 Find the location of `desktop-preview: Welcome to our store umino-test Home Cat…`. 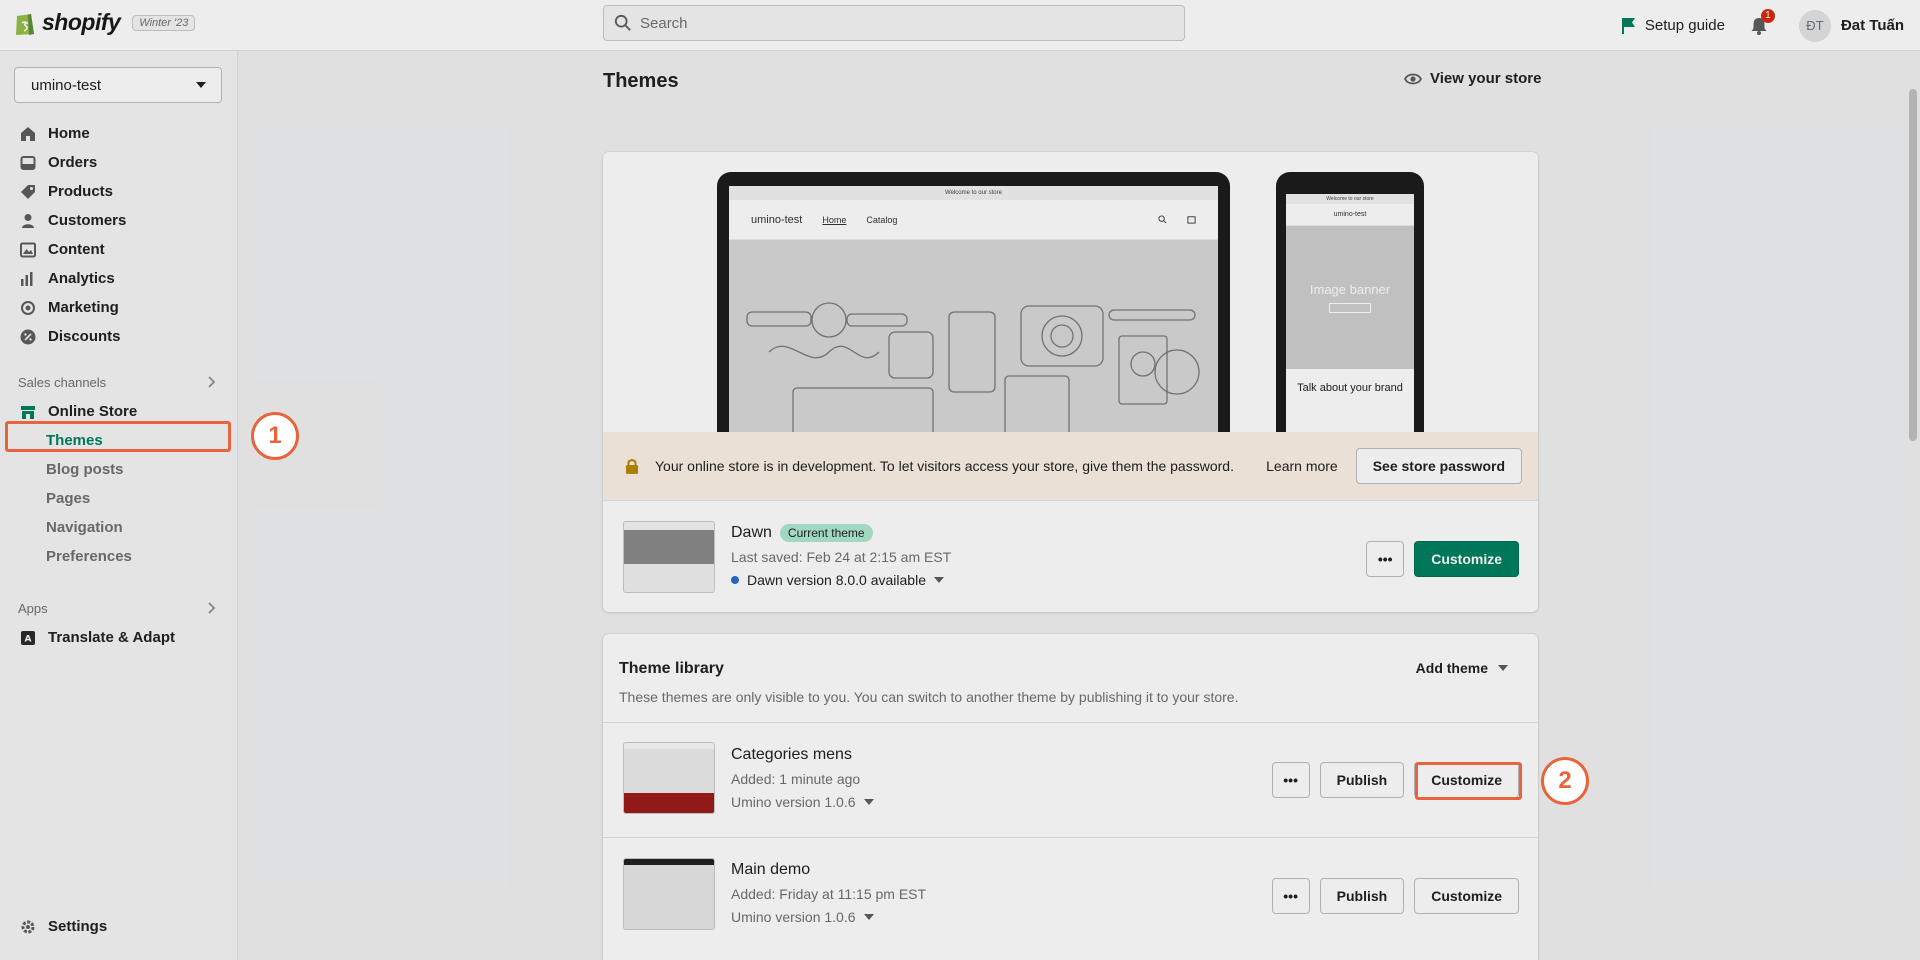

desktop-preview: Welcome to our store umino-test Home Cat… is located at coordinates (973, 302).